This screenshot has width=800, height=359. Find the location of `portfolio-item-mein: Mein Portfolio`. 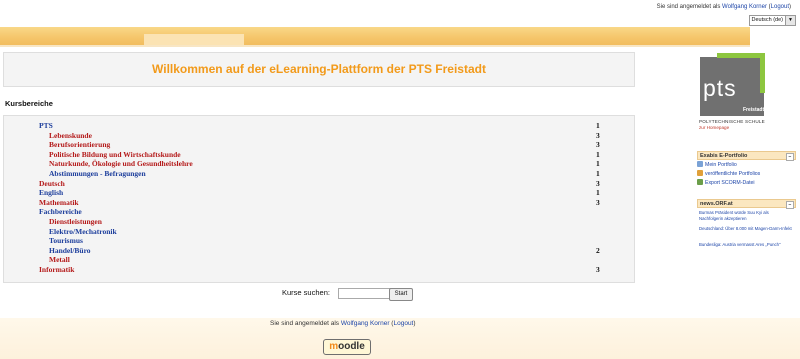

portfolio-item-mein: Mein Portfolio is located at coordinates (717, 165).